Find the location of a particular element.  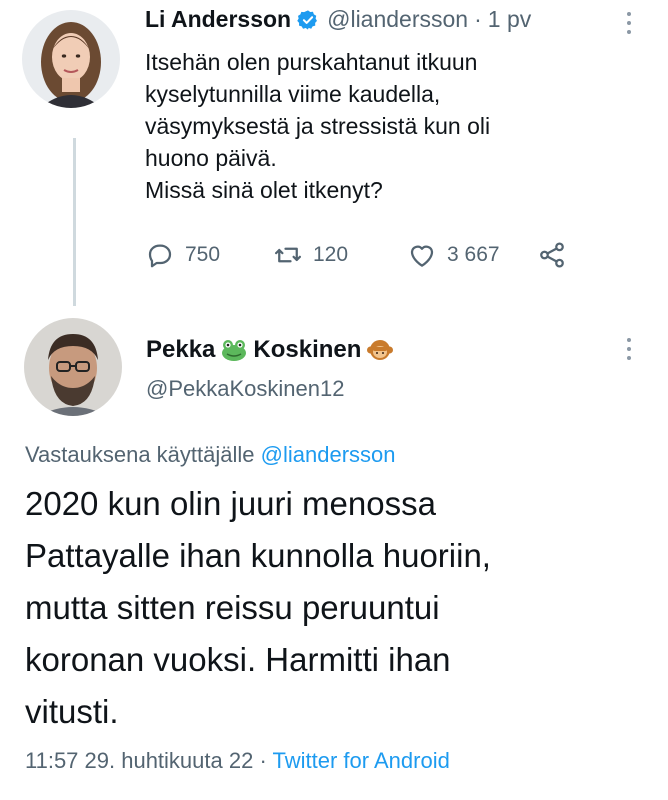

display-name: Li Andersson is located at coordinates (218, 19).